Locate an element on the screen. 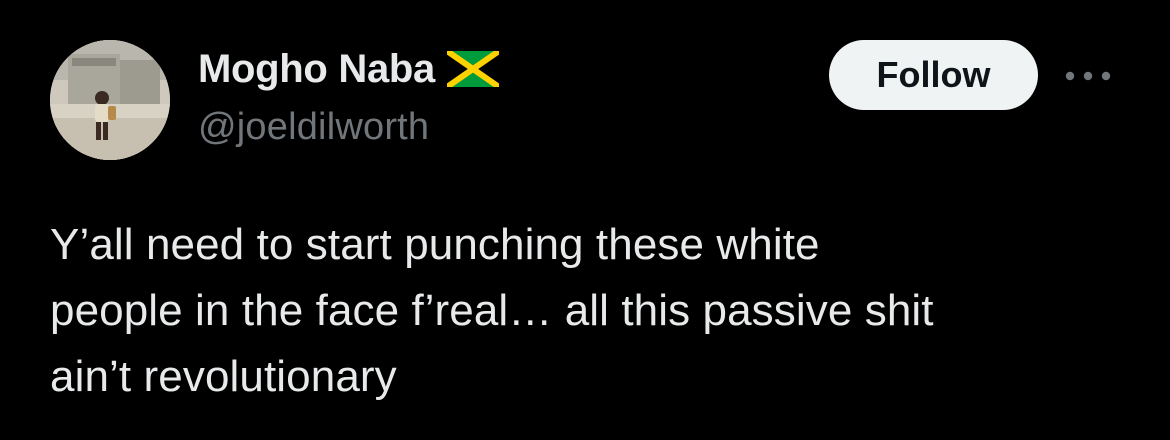  avatar is located at coordinates (110, 100).